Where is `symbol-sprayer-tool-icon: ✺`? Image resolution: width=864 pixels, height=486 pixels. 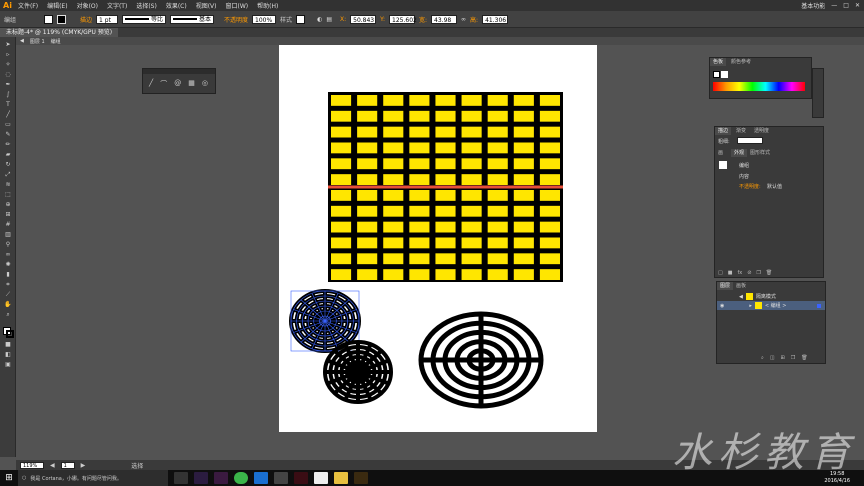
symbol-sprayer-tool-icon: ✺ is located at coordinates (8, 264).